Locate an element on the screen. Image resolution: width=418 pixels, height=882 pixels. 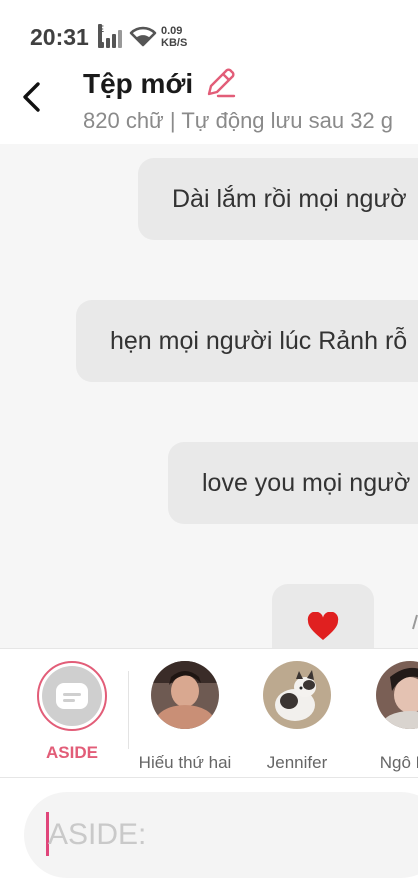
composer-bar: ASIDE: is located at coordinates (209, 830).